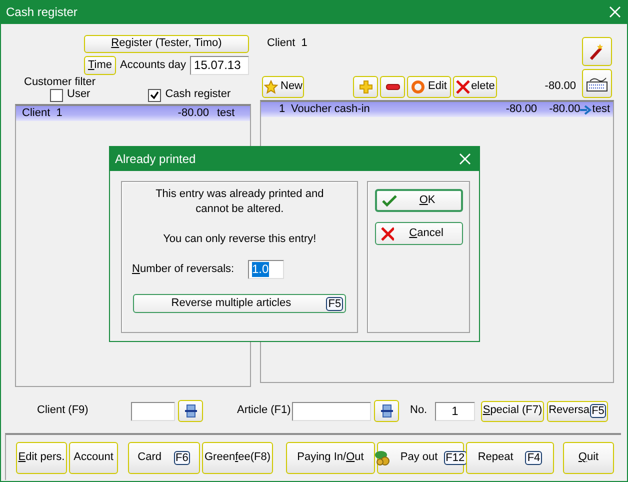 The height and width of the screenshot is (482, 628). I want to click on reversals-field: 1.0, so click(266, 270).